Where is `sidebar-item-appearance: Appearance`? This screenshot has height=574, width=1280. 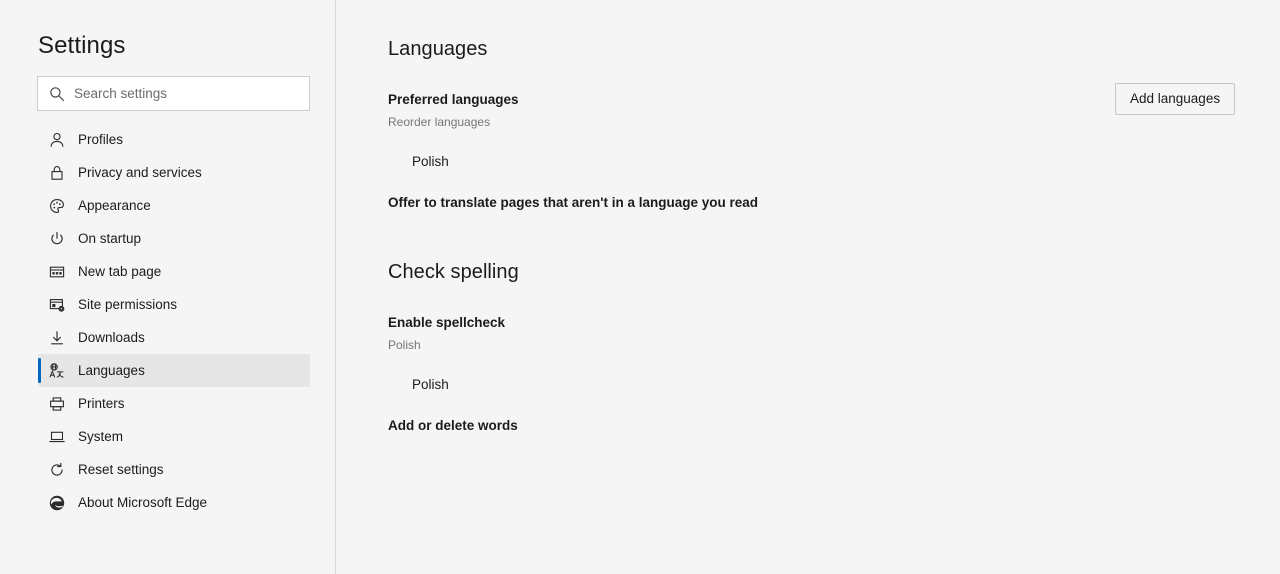
sidebar-item-appearance: Appearance is located at coordinates (168, 205).